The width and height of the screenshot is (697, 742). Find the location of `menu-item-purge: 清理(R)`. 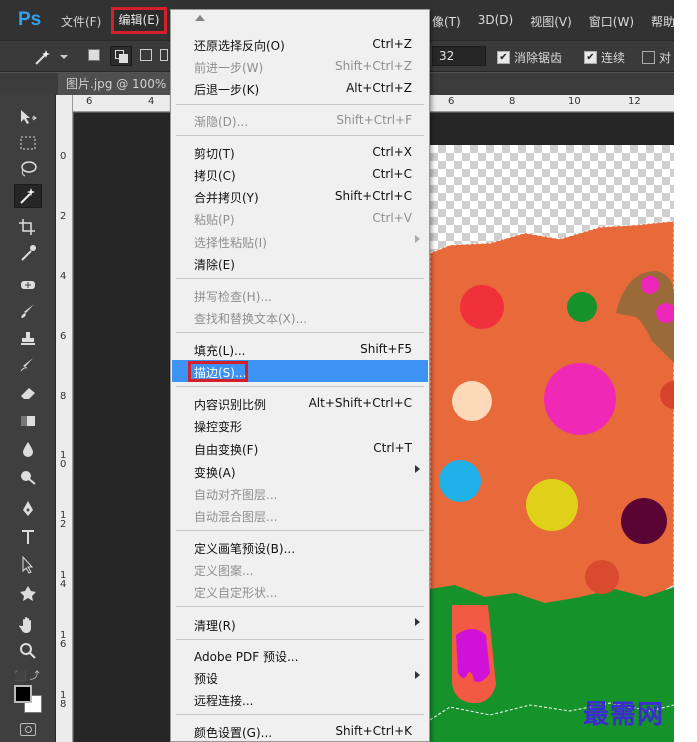

menu-item-purge: 清理(R) is located at coordinates (300, 624).